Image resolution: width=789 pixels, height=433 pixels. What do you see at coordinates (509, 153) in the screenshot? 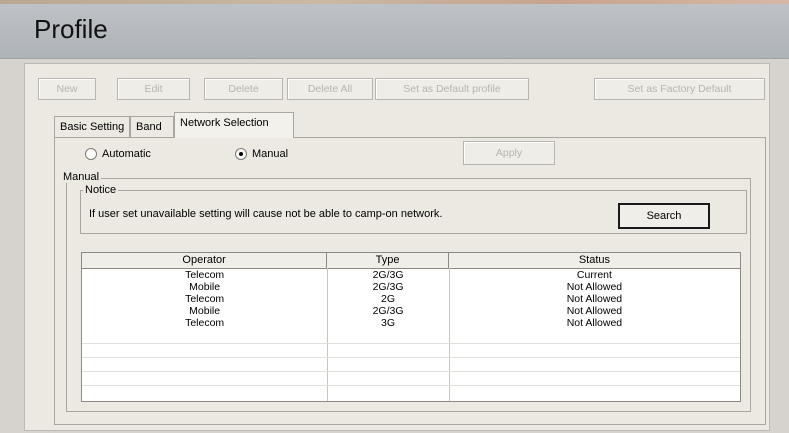
I see `apply-button: Apply` at bounding box center [509, 153].